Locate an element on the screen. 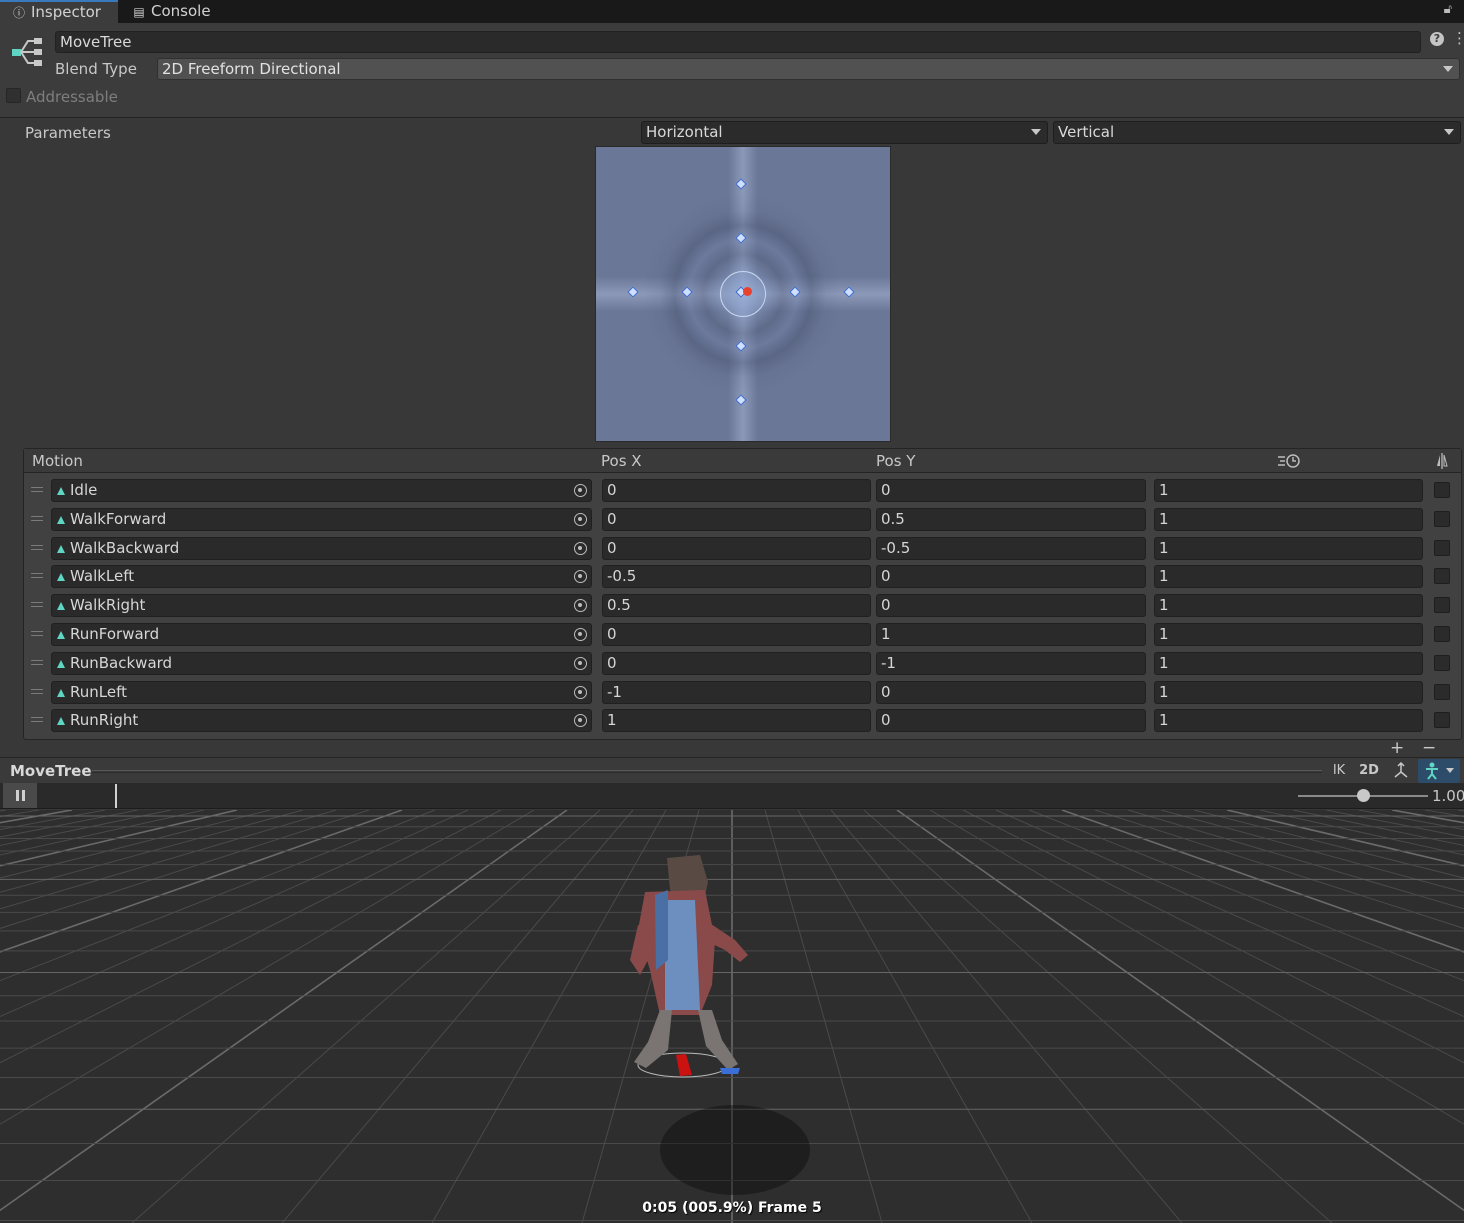 This screenshot has width=1464, height=1223. add-motion-button: + is located at coordinates (1397, 748).